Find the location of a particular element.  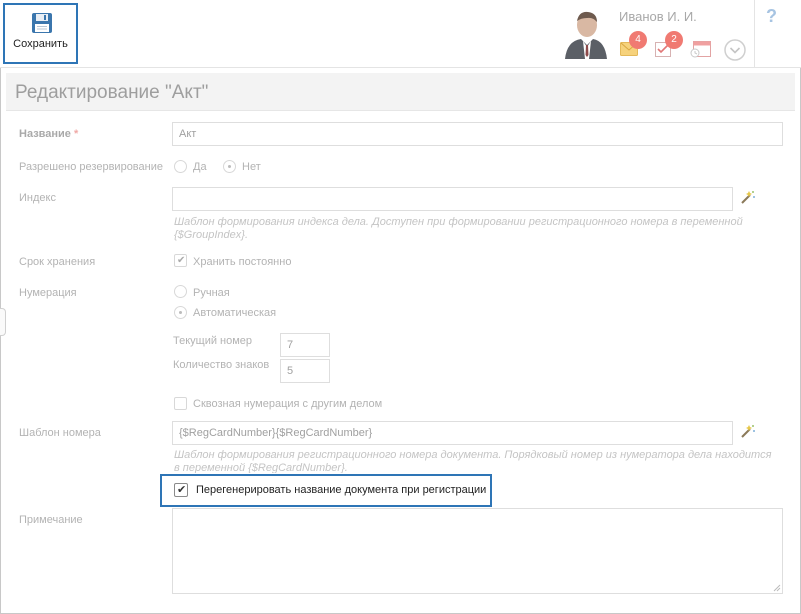

page-header: Редактирование "Акт" is located at coordinates (400, 92).